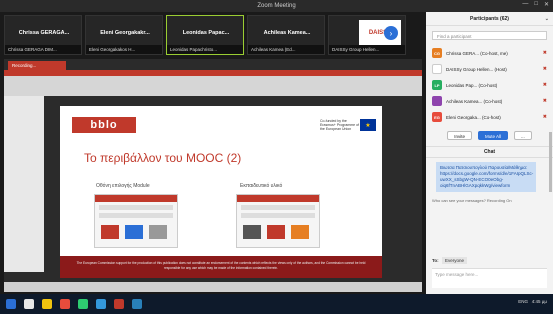  Describe the element at coordinates (472, 85) in the screenshot. I see `participant-name: Leonidas Pap... (Co-host)` at that location.